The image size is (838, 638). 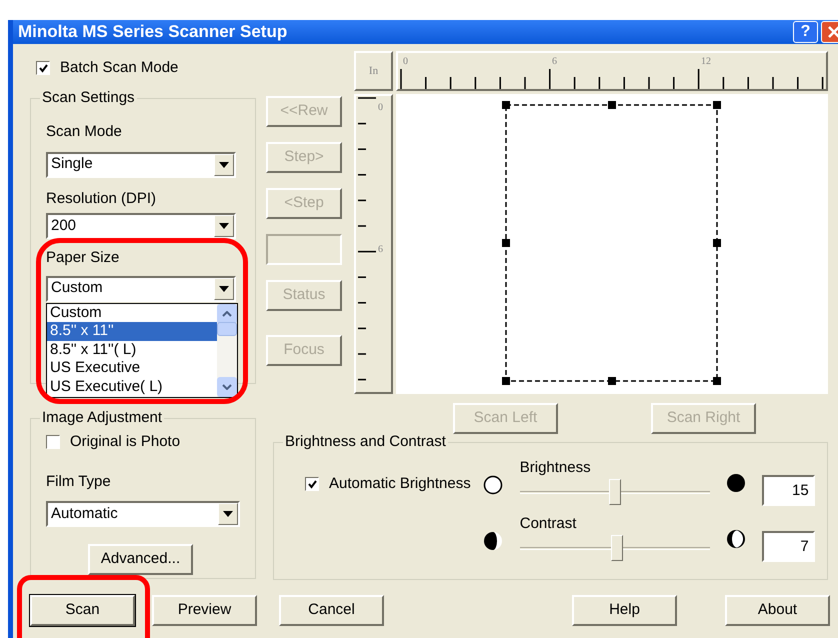 I want to click on list-option: US Executive, so click(x=132, y=368).